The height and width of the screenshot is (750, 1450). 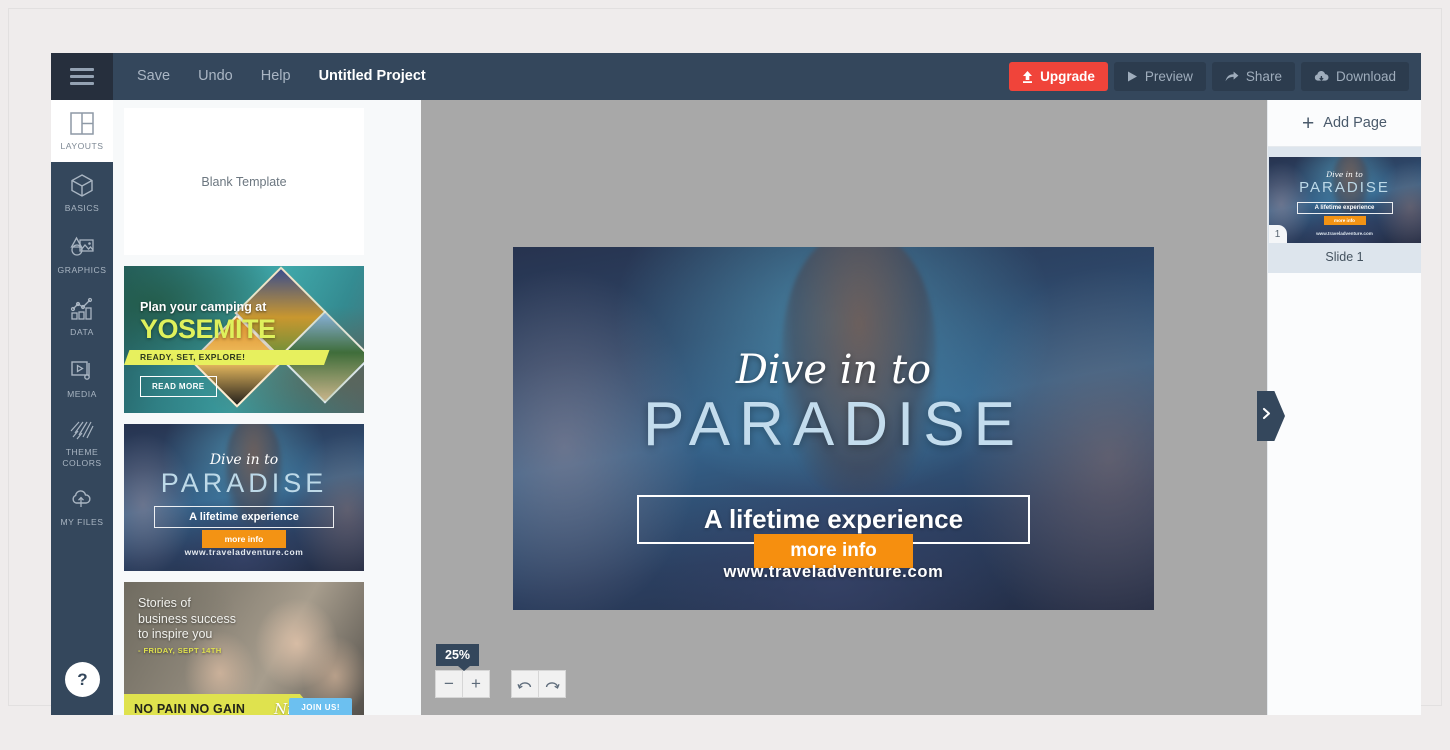 I want to click on sidebar-item-data: DATA, so click(x=82, y=317).